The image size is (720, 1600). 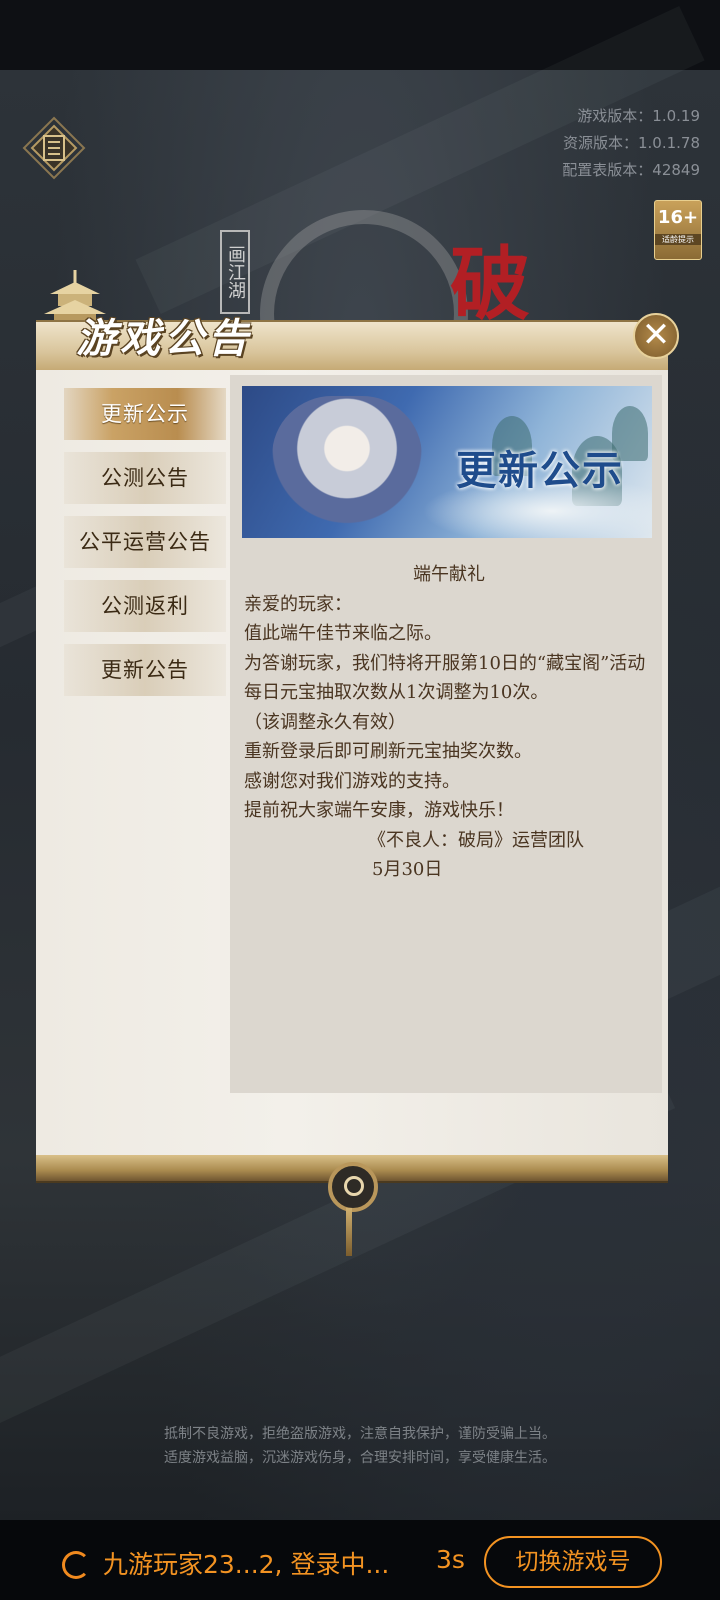 What do you see at coordinates (145, 478) in the screenshot?
I see `tab-public-beta-notice: 公测公告` at bounding box center [145, 478].